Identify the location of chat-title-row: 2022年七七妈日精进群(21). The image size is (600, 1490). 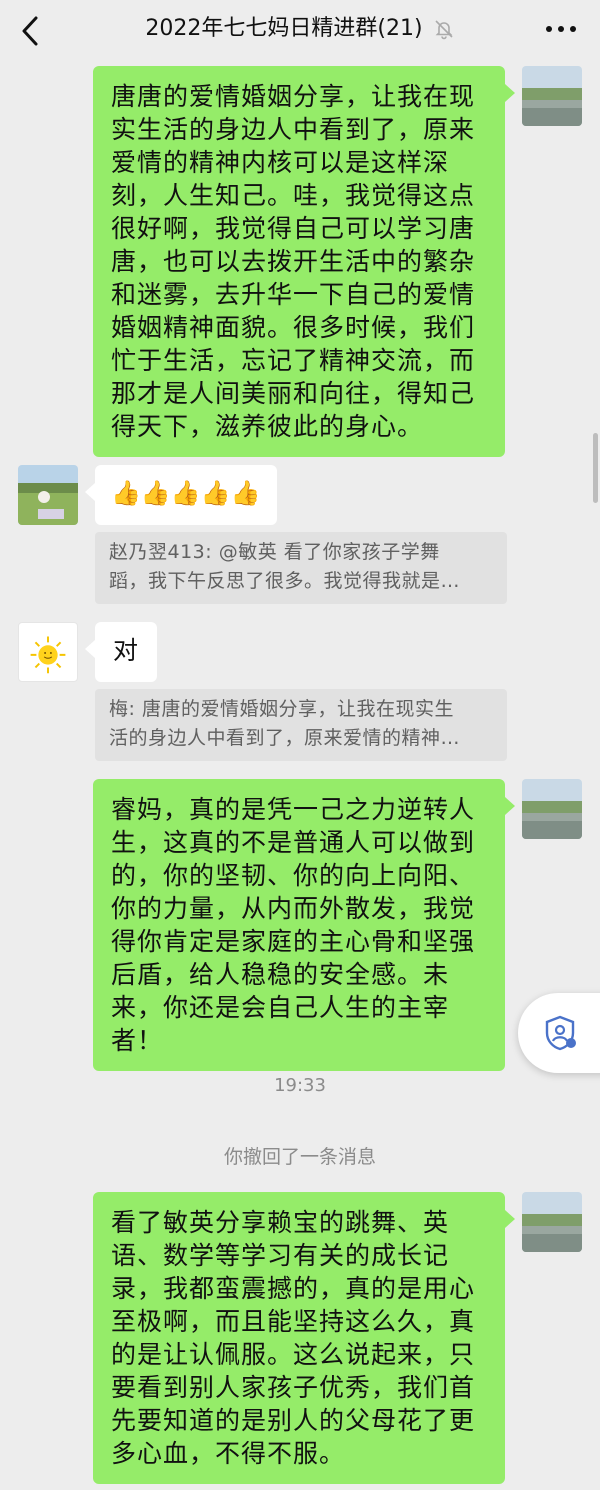
(300, 29).